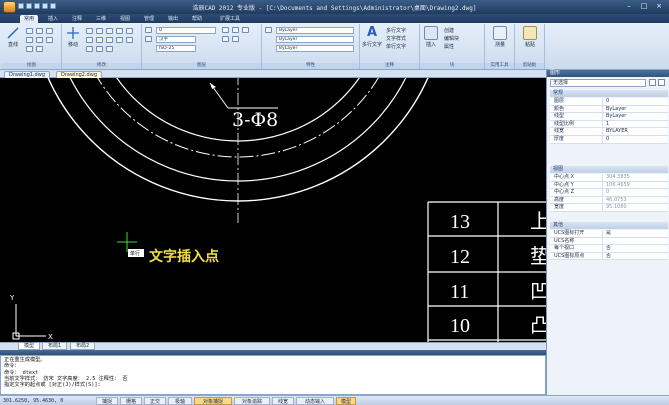  Describe the element at coordinates (13, 37) in the screenshot. I see `line-button: 直线` at that location.